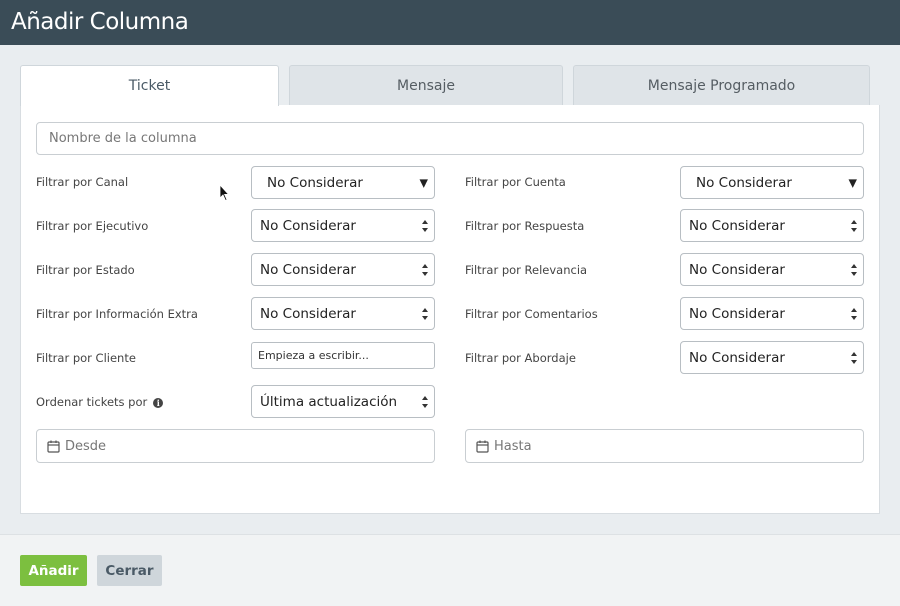  Describe the element at coordinates (744, 182) in the screenshot. I see `select-cuenta-value: No Considerar` at that location.